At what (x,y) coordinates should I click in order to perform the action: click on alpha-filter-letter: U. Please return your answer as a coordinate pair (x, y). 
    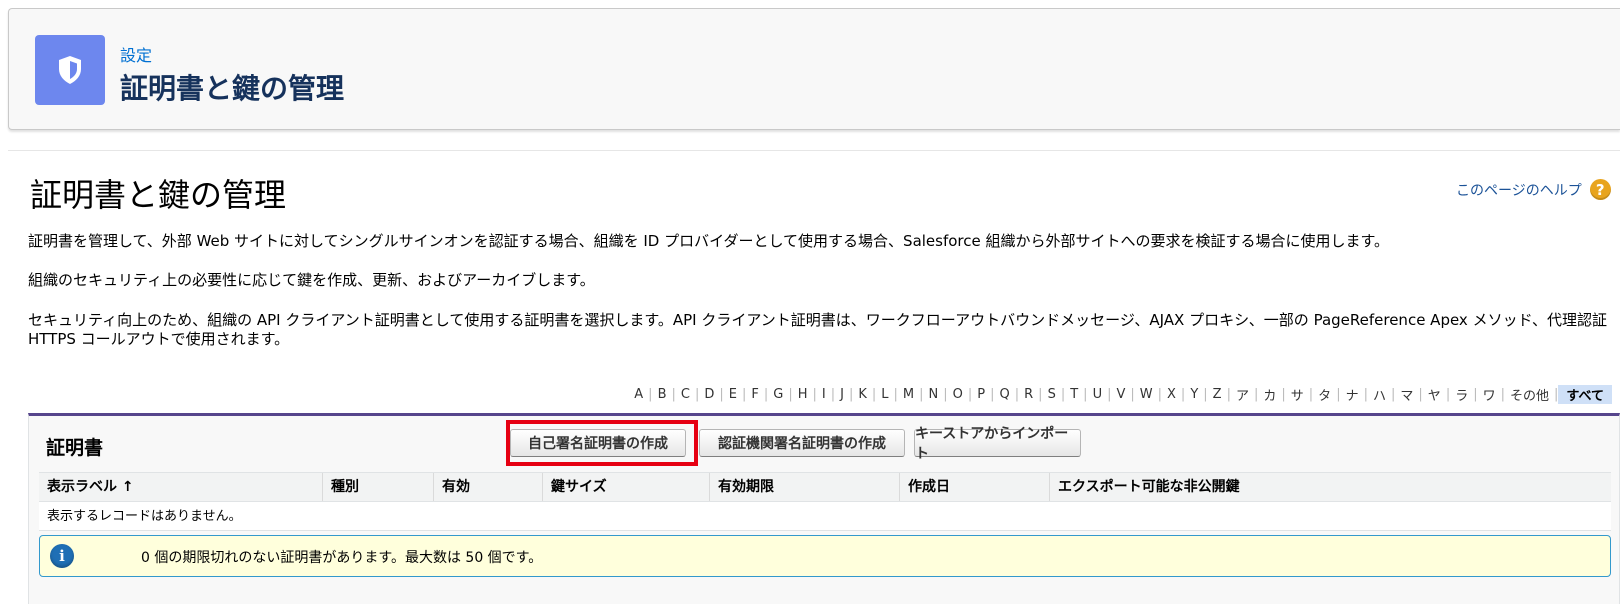
    Looking at the image, I should click on (1098, 394).